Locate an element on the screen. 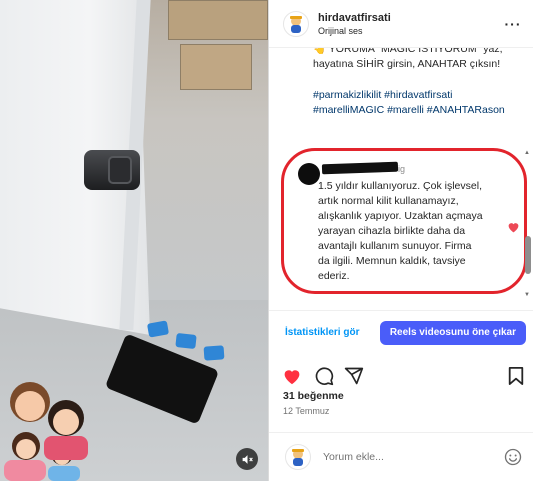 This screenshot has height=481, width=533. comment-like-button is located at coordinates (513, 228).